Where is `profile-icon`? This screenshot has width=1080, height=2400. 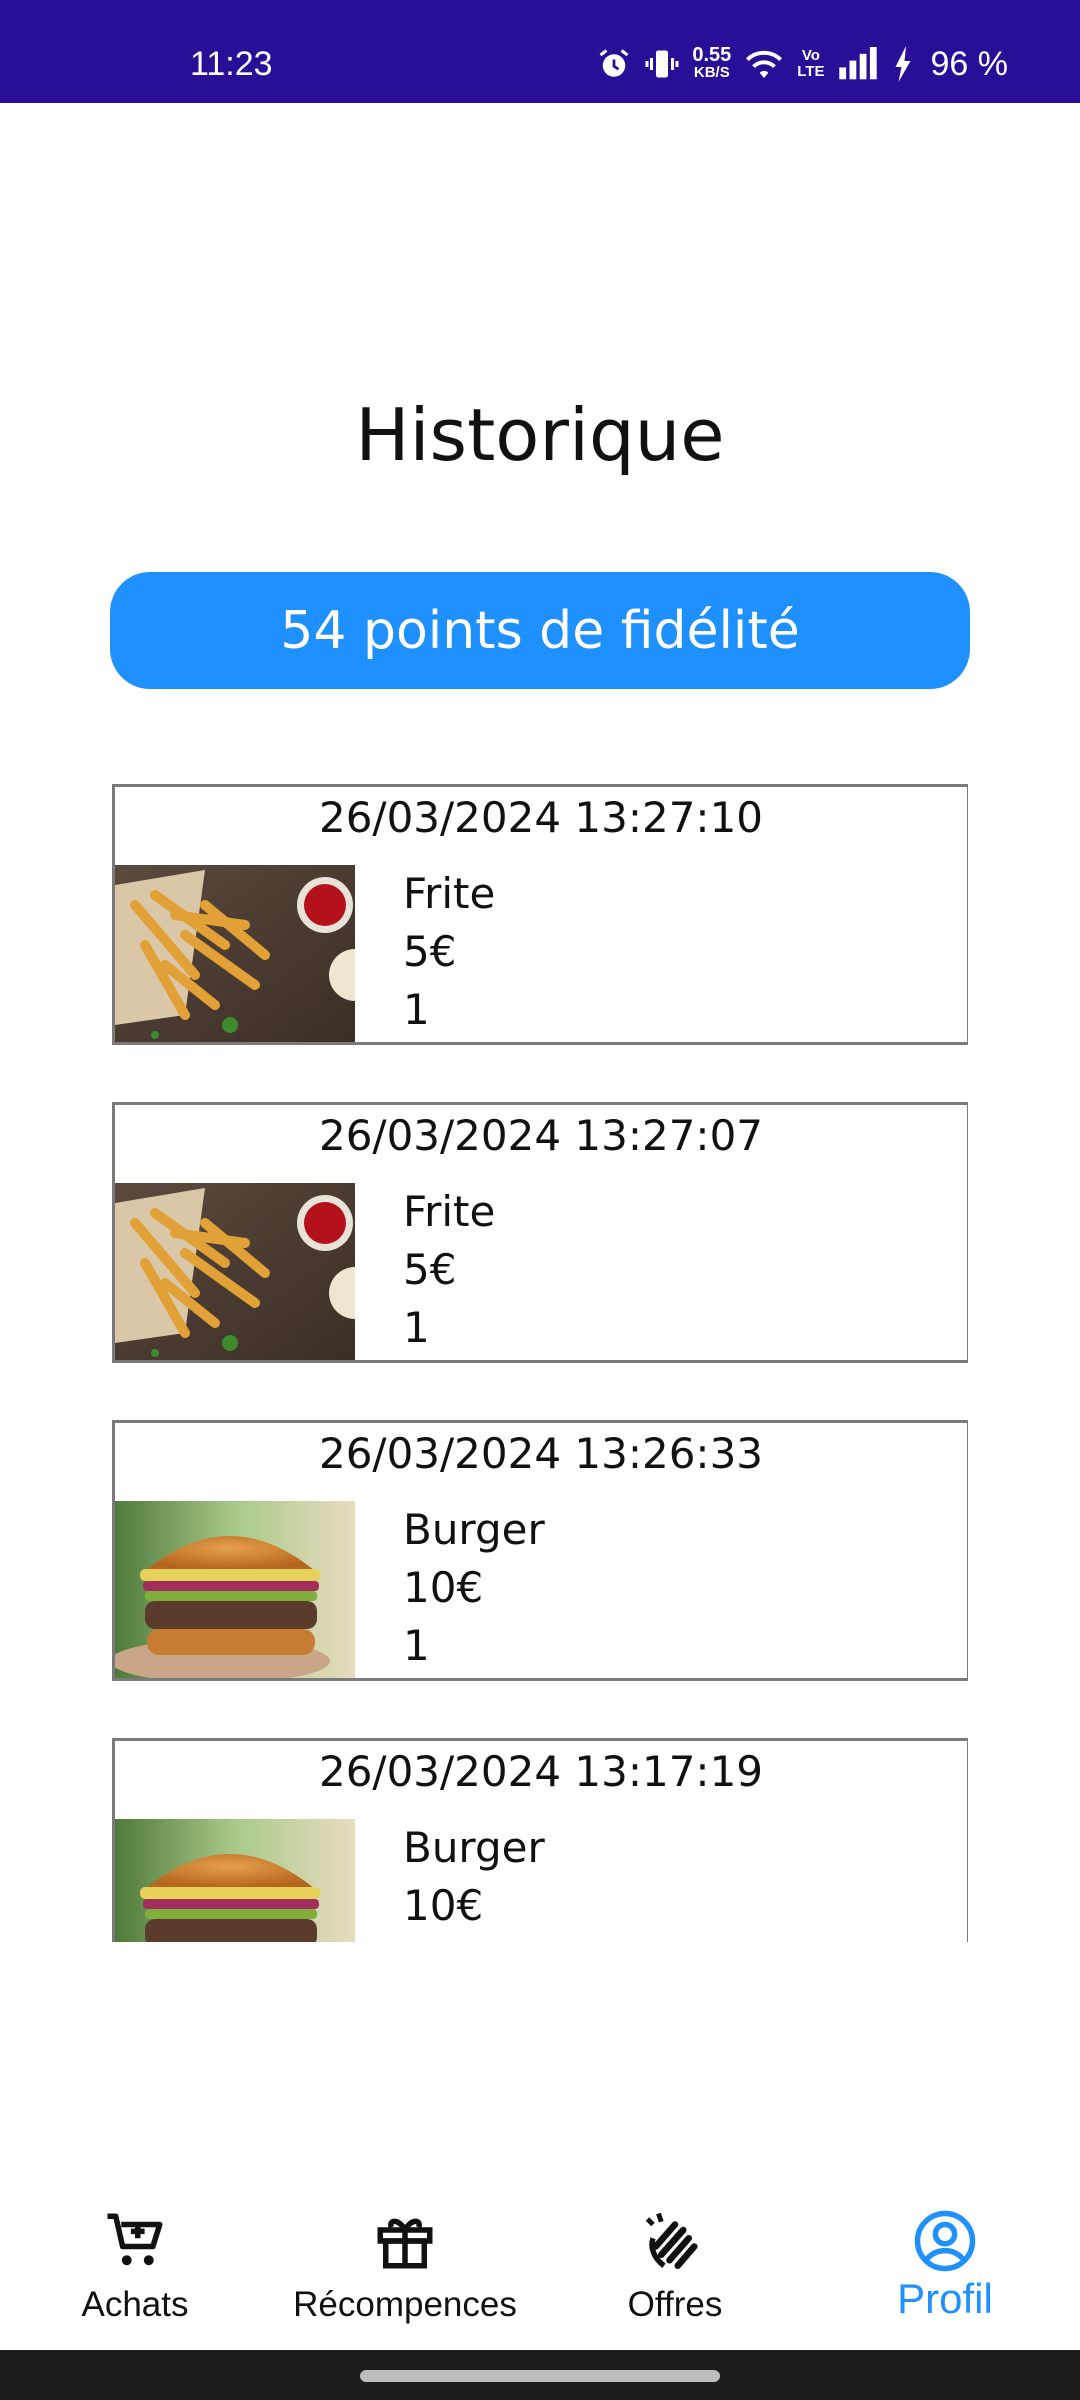
profile-icon is located at coordinates (945, 2241).